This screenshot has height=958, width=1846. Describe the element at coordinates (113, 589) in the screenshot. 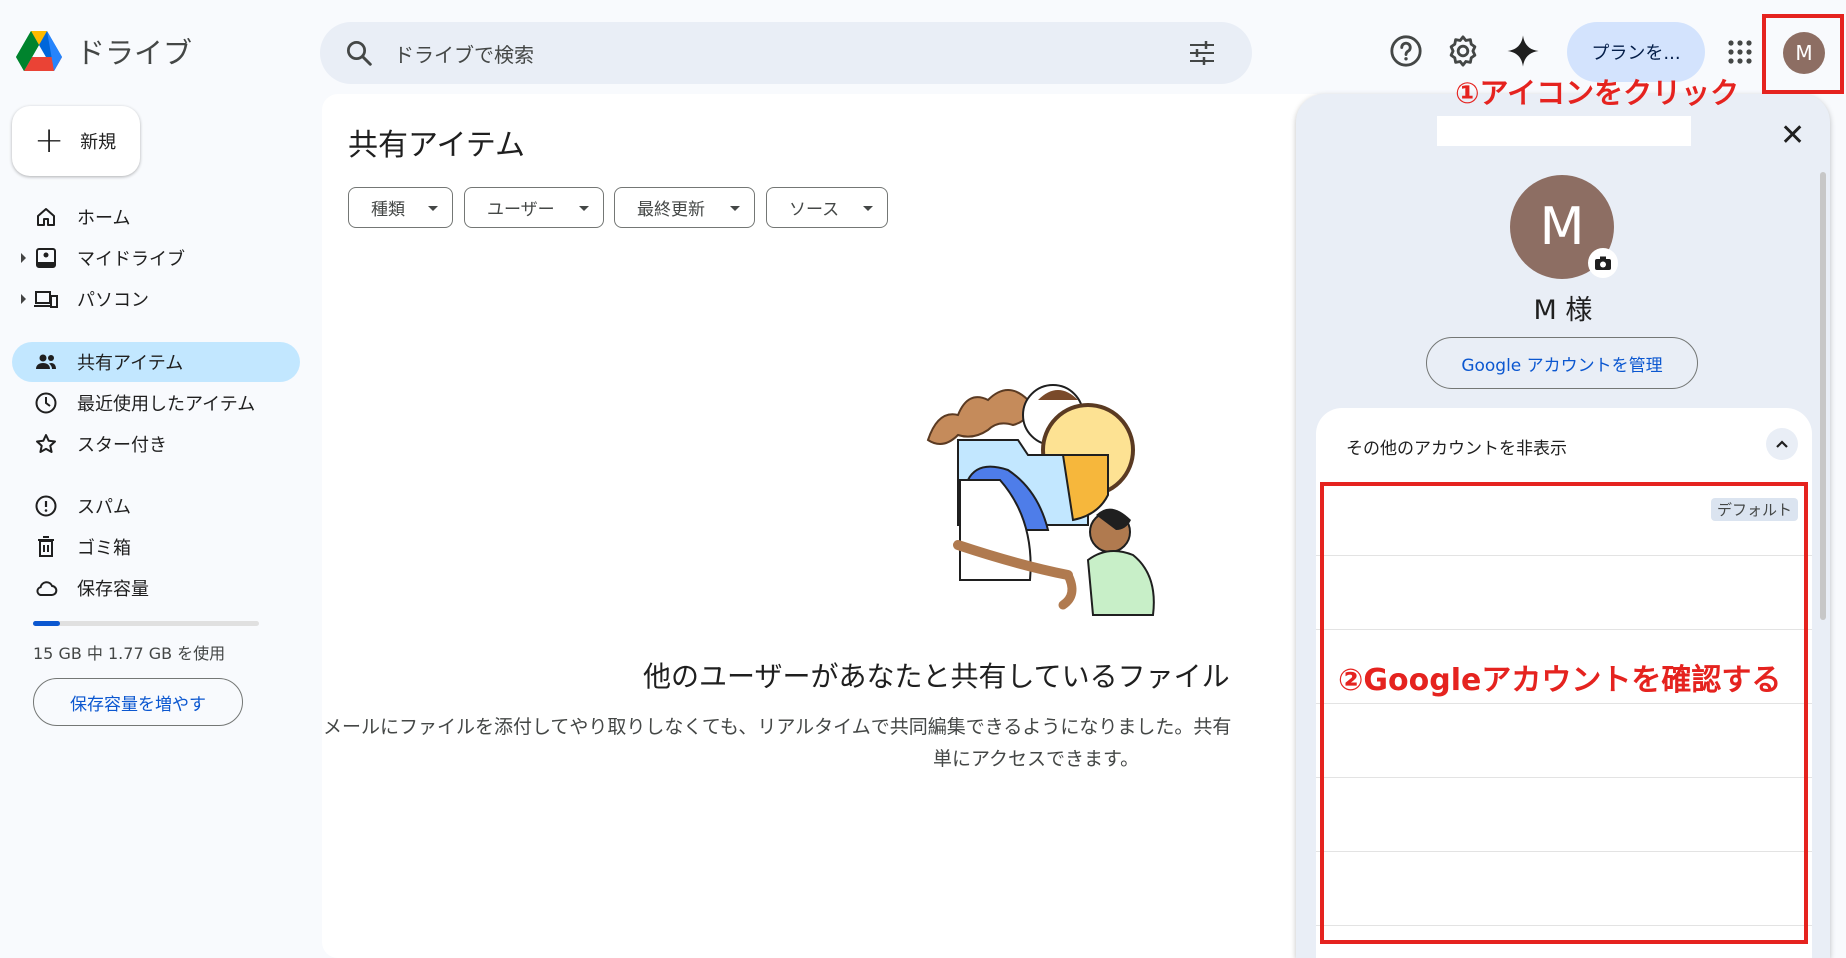

I see `sidebar-item-label: 保存容量` at that location.